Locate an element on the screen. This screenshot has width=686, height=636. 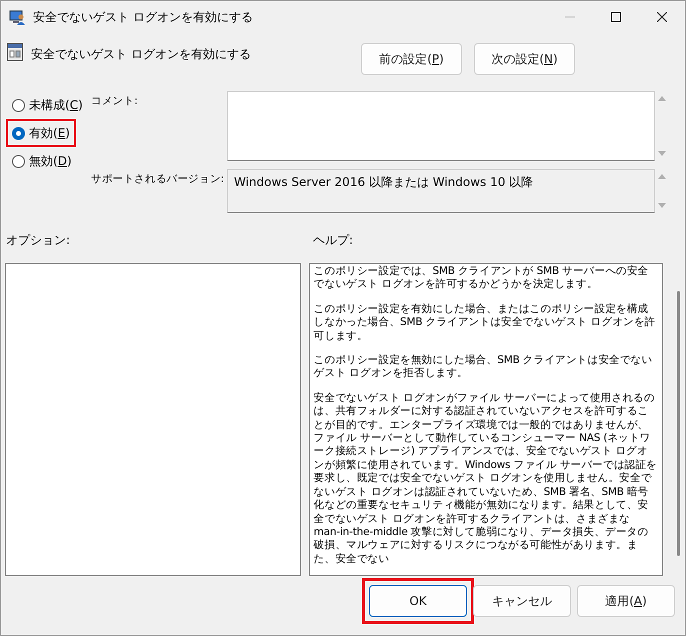
policy-settings-icon is located at coordinates (15, 52).